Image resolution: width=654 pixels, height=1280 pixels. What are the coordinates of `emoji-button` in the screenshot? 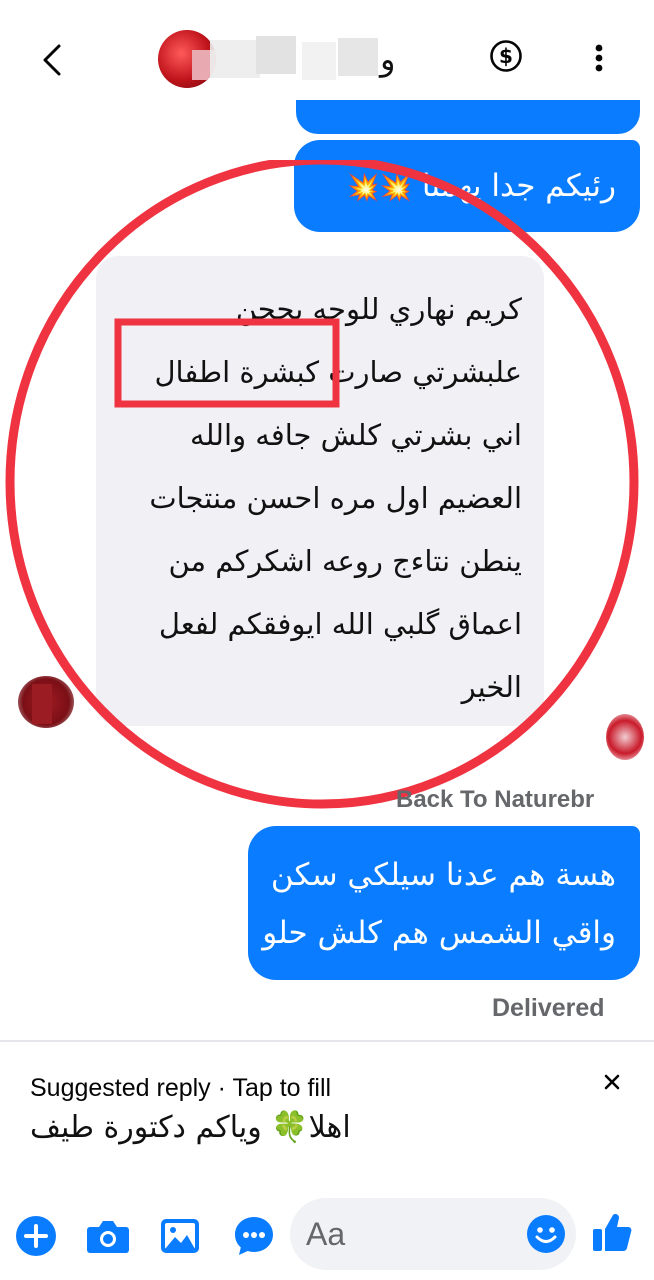 It's located at (546, 1234).